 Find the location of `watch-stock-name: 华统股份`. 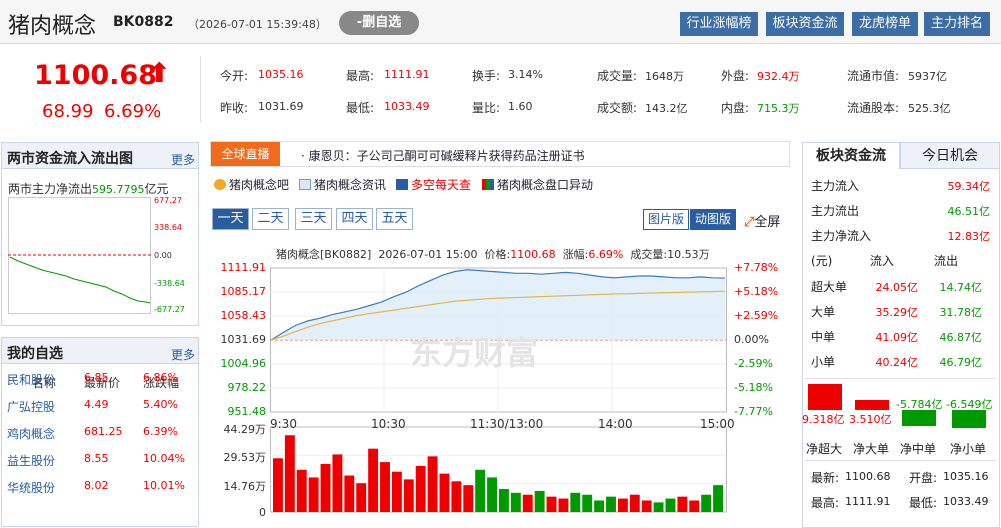

watch-stock-name: 华统股份 is located at coordinates (31, 487).